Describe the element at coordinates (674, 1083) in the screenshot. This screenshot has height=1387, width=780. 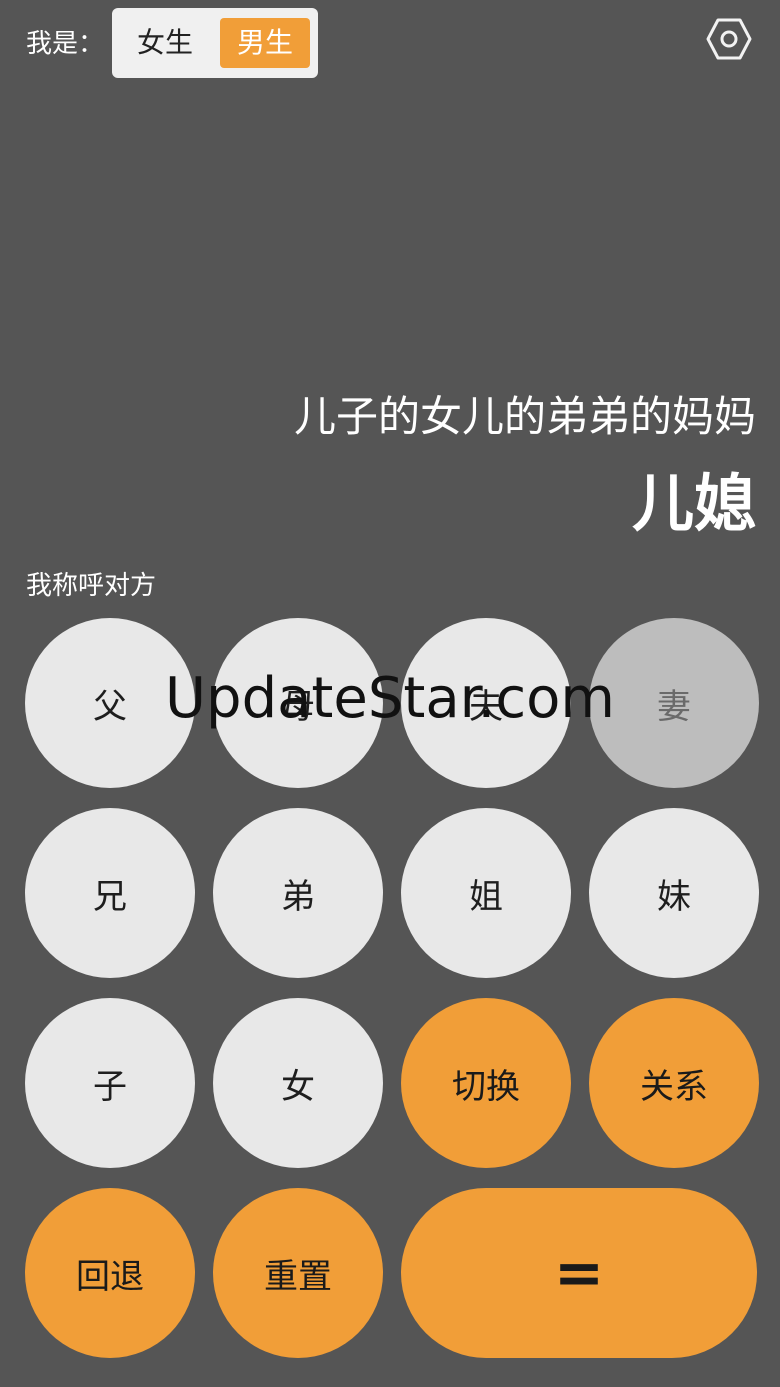
I see `relation-button: 关系` at that location.